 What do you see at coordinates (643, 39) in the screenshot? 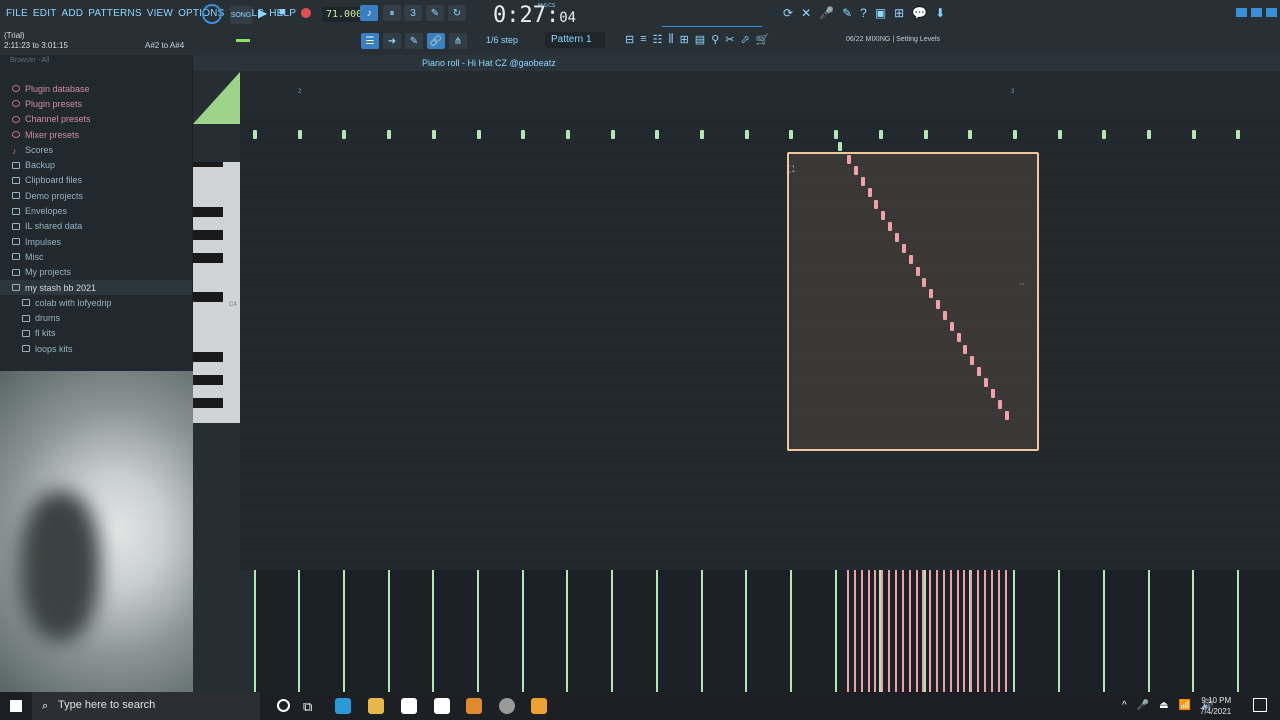
I see `piano-roll-icon: ≡` at bounding box center [643, 39].